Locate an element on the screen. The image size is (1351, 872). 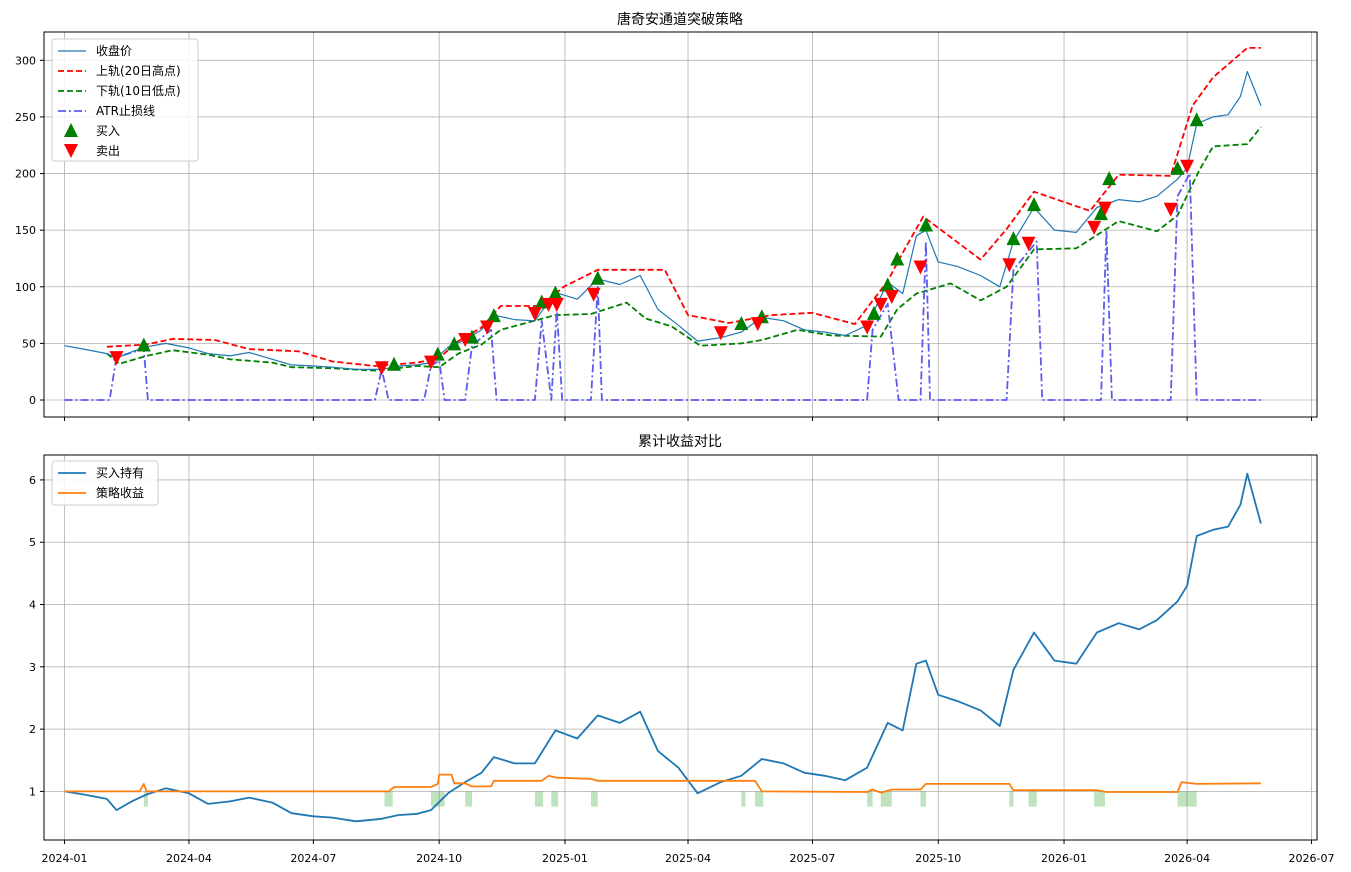
price-legend: 收盘价 上轨(20日高点) 下轨(10日低点) ATR止损线 买入 卖出 is located at coordinates (125, 100).